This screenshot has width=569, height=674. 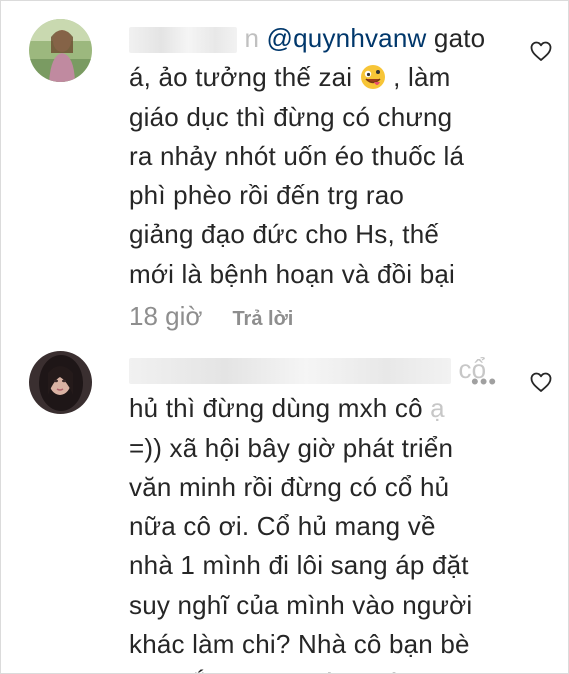 What do you see at coordinates (418, 77) in the screenshot?
I see `comment-line-text: , làm` at bounding box center [418, 77].